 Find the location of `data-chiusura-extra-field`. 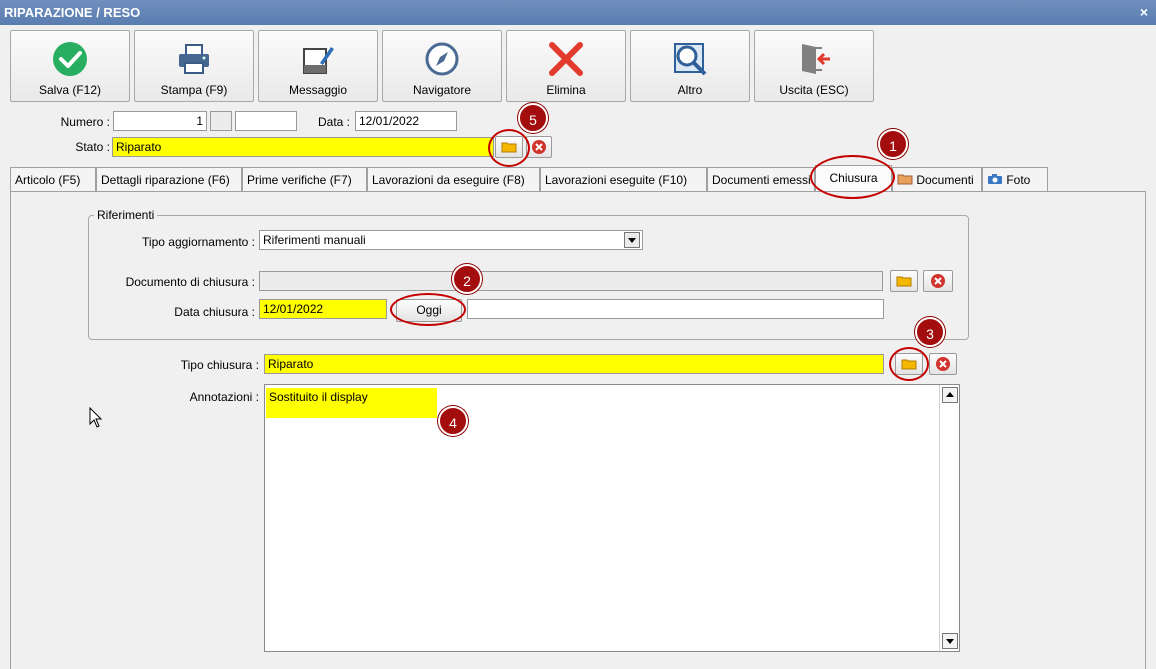

data-chiusura-extra-field is located at coordinates (675, 309).